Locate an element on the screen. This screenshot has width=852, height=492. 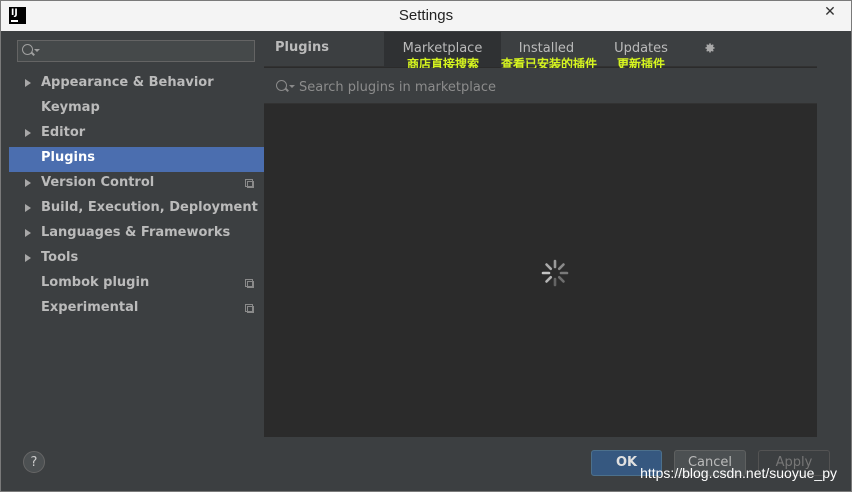
sidebar-item-label: Version Control is located at coordinates (98, 182).